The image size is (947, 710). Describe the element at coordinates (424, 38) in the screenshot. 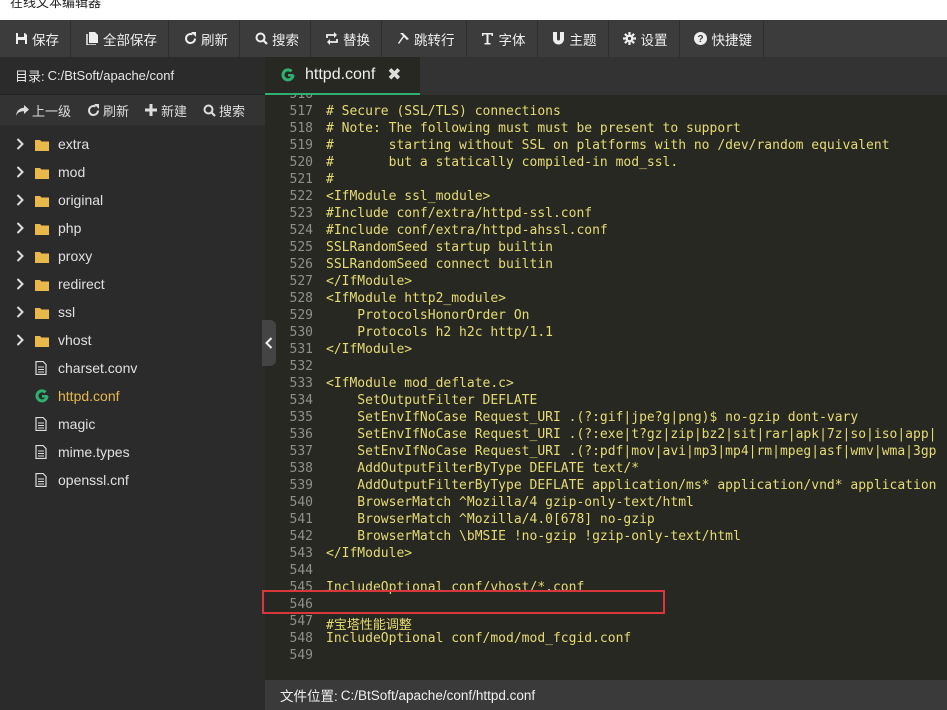

I see `goto-line-button: 跳转行` at that location.